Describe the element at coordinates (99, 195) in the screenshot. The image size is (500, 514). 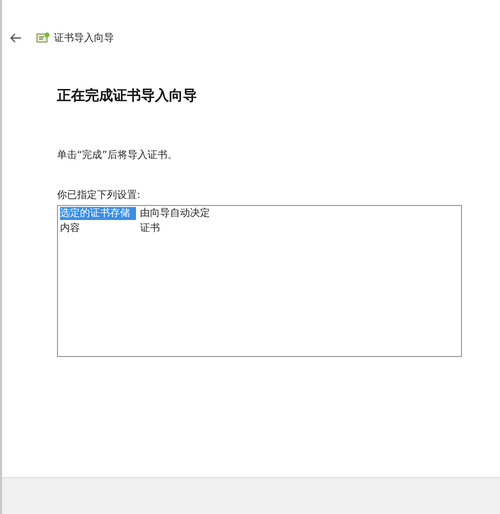
I see `settings-label: 你已指定下列设置:` at that location.